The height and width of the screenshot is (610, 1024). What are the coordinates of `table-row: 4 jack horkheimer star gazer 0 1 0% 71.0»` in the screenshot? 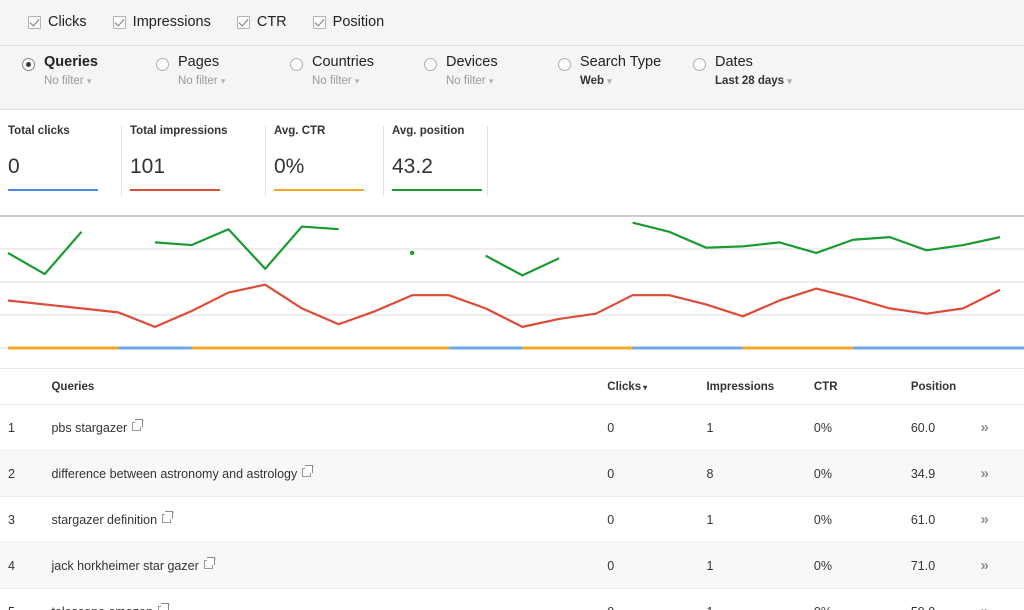 It's located at (512, 565).